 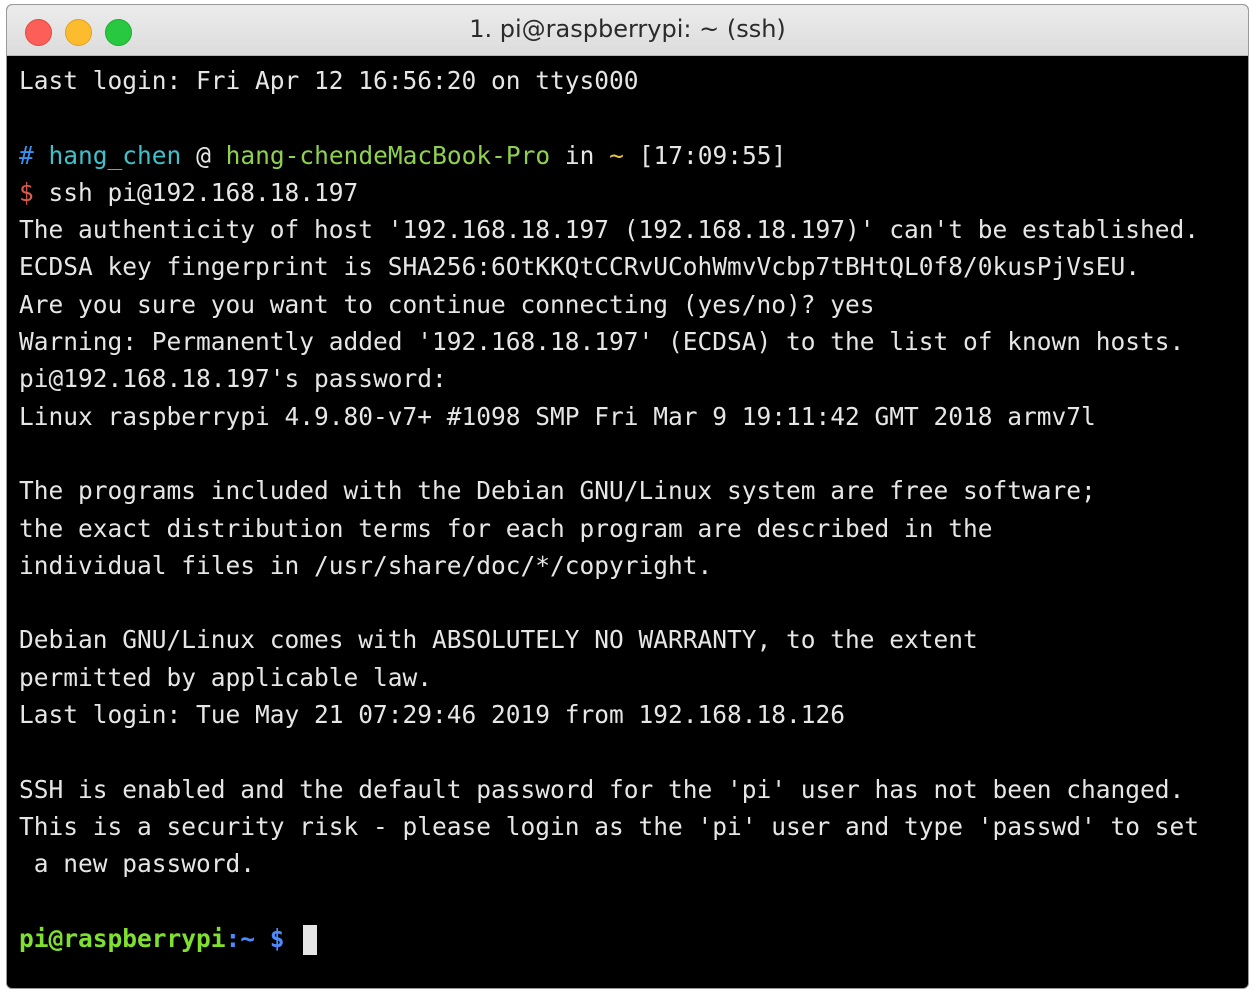 What do you see at coordinates (137, 864) in the screenshot?
I see `output-line: a new password.` at bounding box center [137, 864].